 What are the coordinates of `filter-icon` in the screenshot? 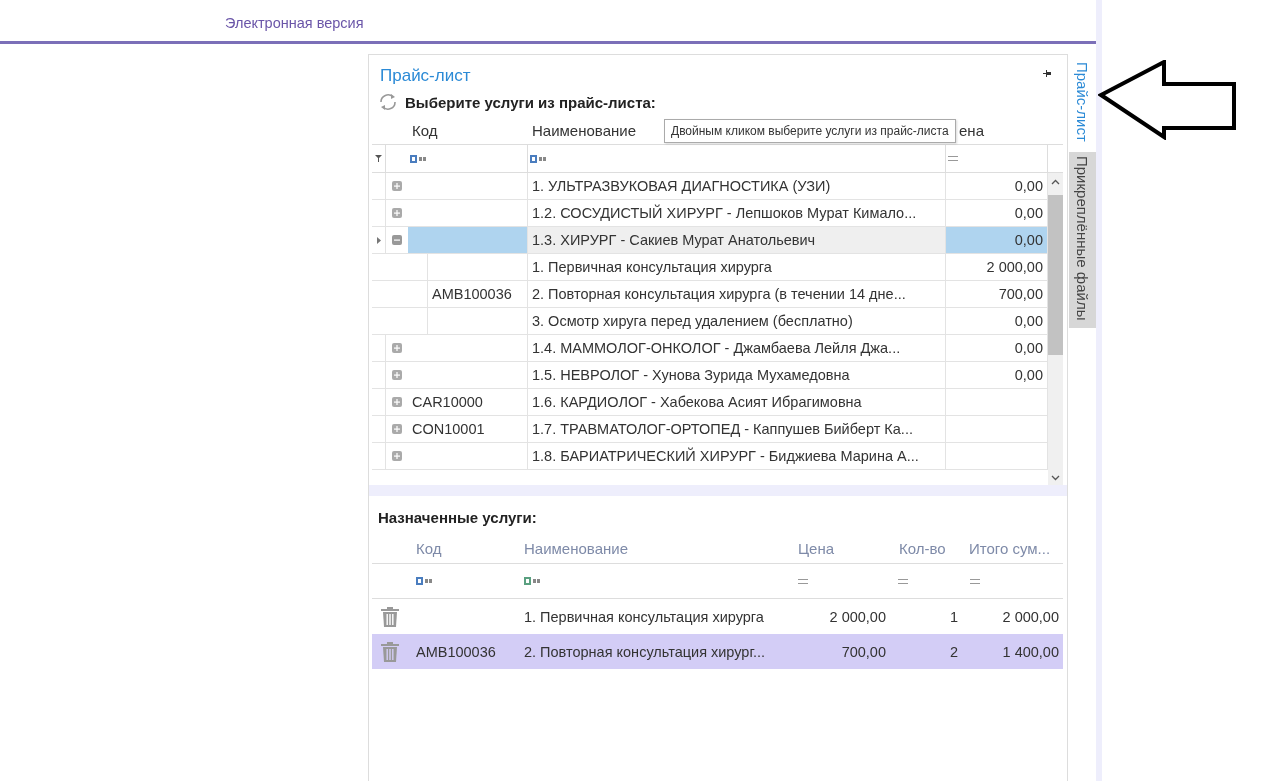 It's located at (378, 158).